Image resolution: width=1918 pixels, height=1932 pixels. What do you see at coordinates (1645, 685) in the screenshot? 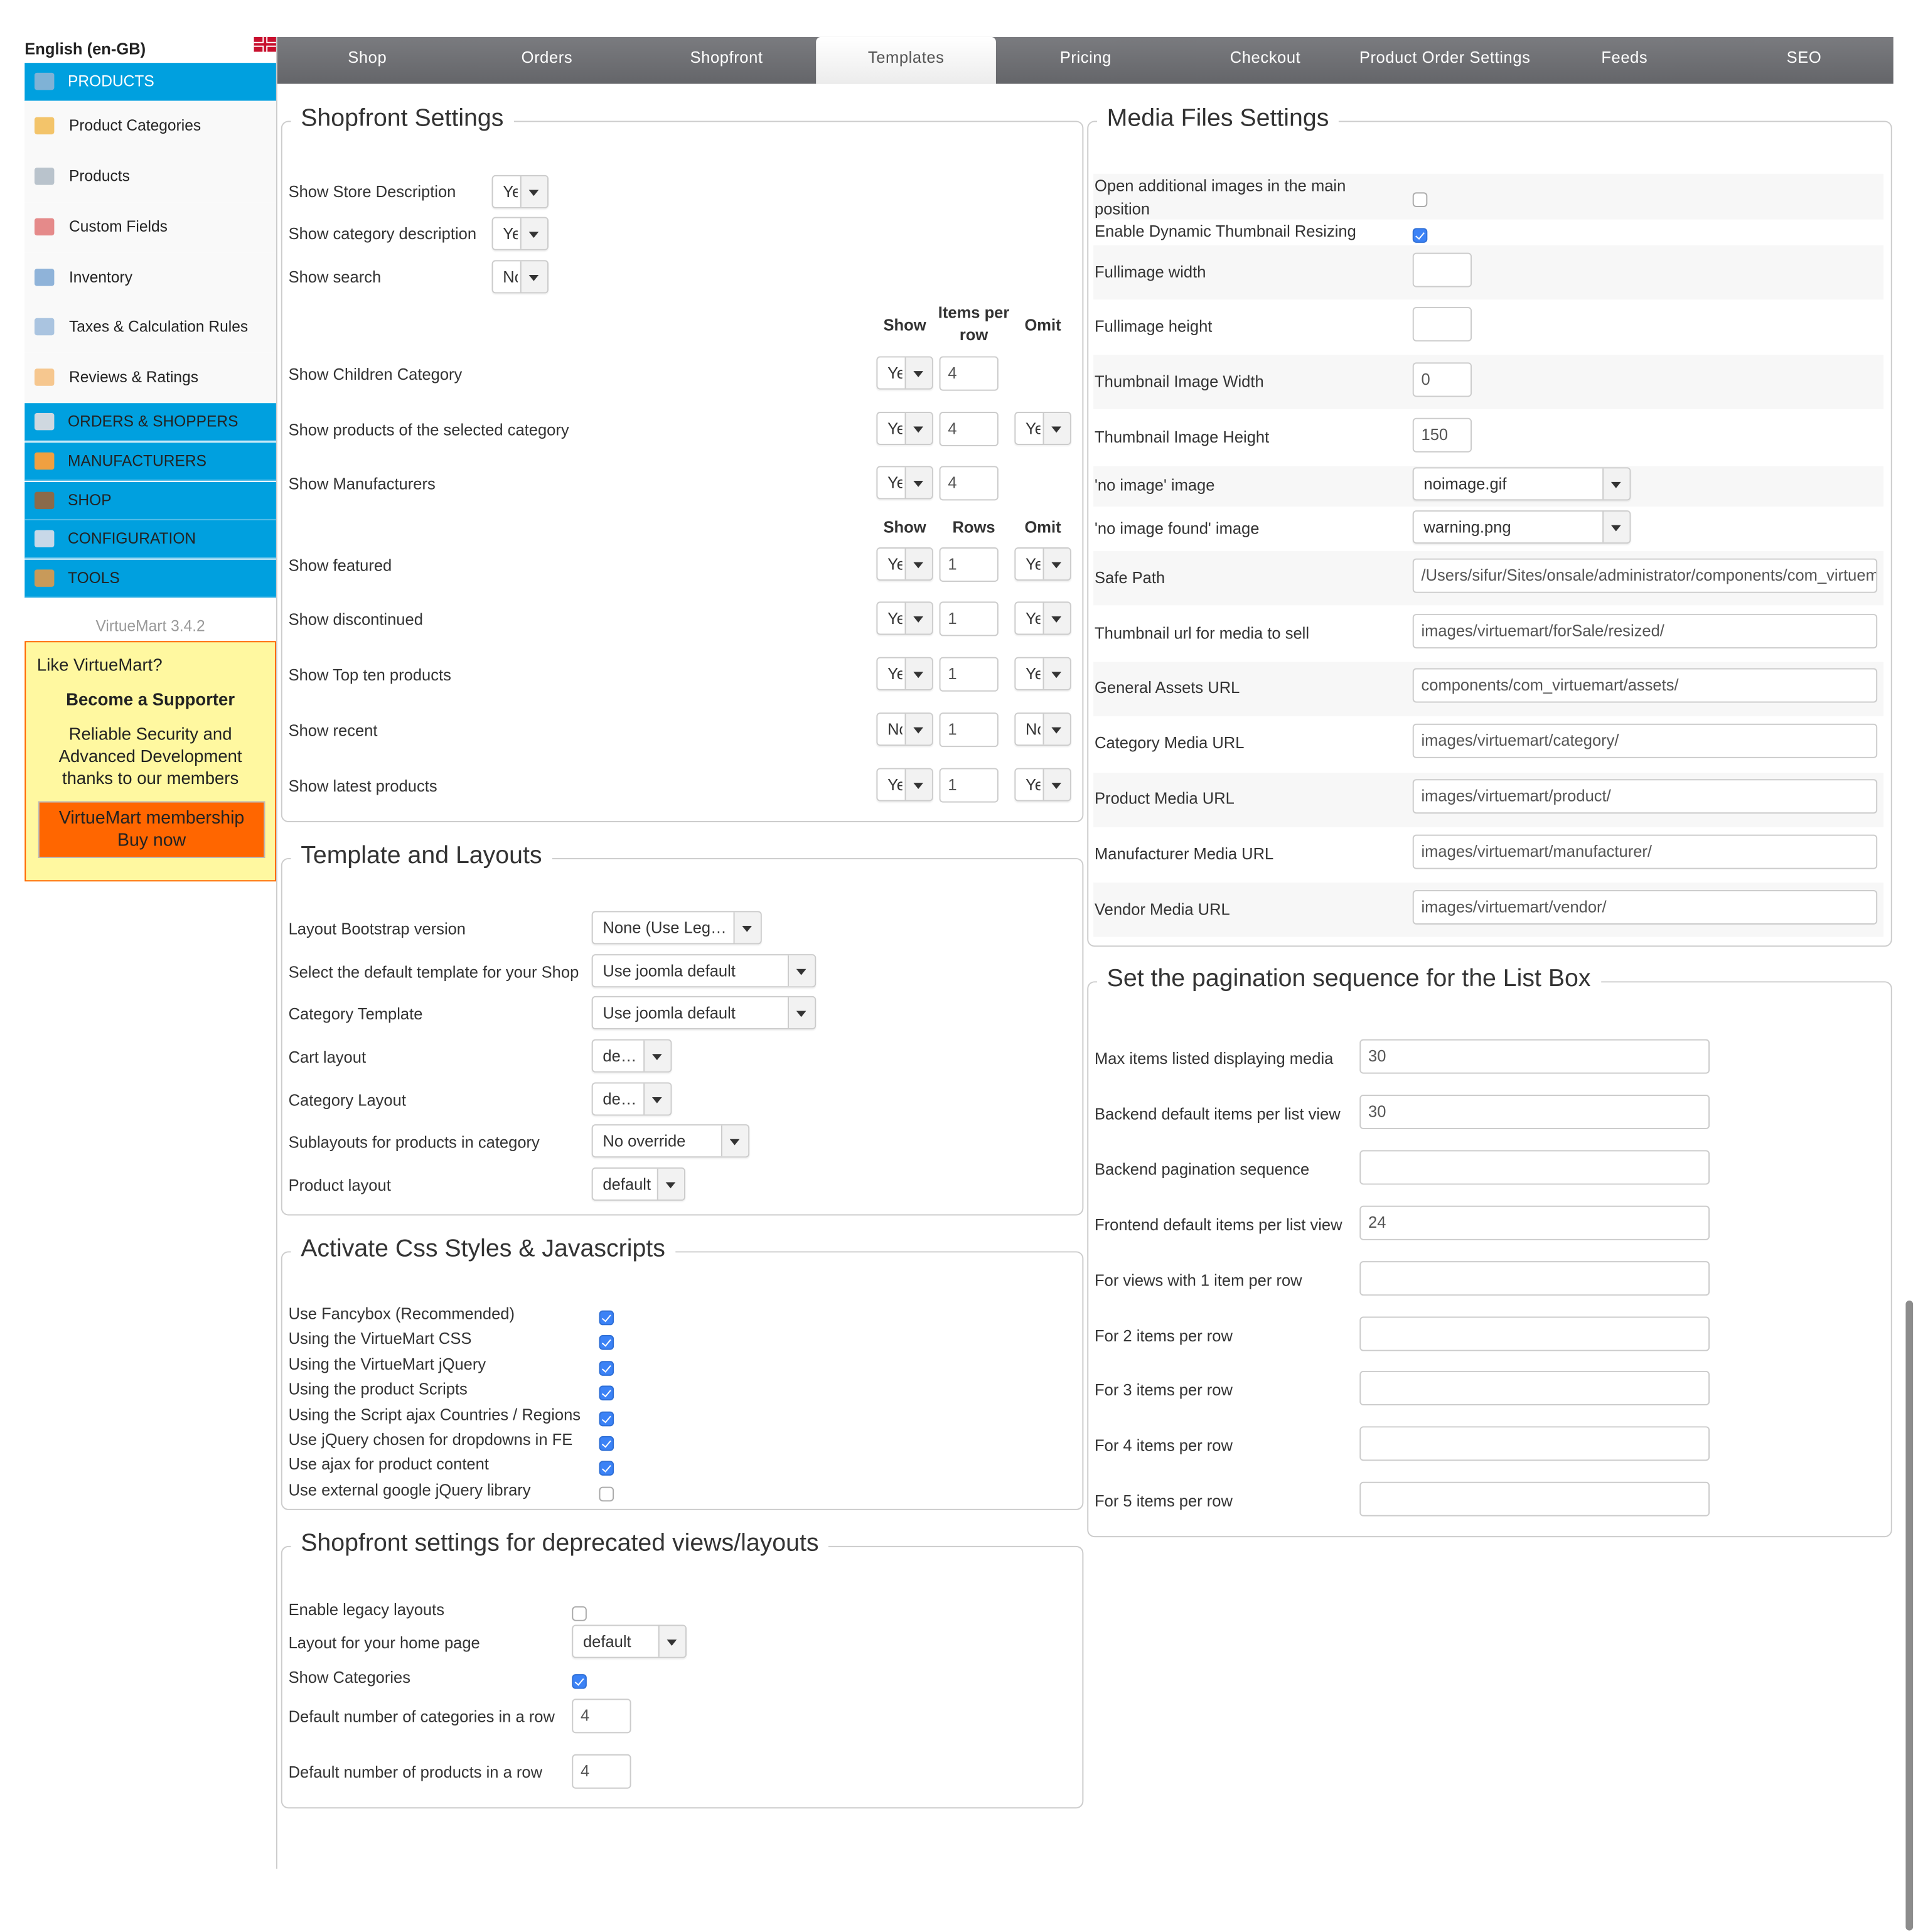
I see `path-input: components/com_virtuemart/assets/` at bounding box center [1645, 685].